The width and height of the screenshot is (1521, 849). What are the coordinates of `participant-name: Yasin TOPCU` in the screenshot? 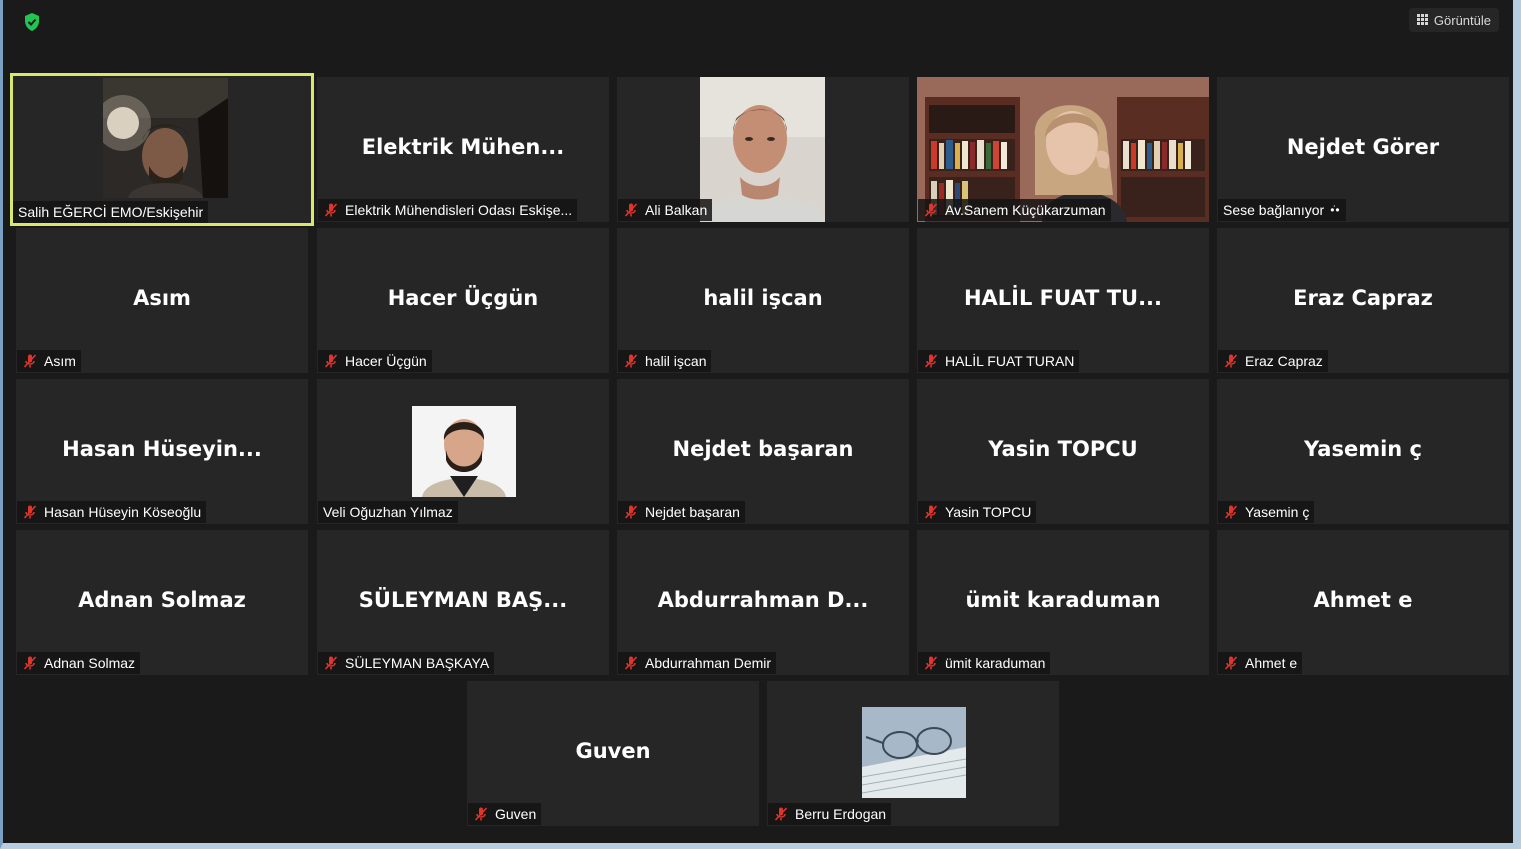 It's located at (988, 512).